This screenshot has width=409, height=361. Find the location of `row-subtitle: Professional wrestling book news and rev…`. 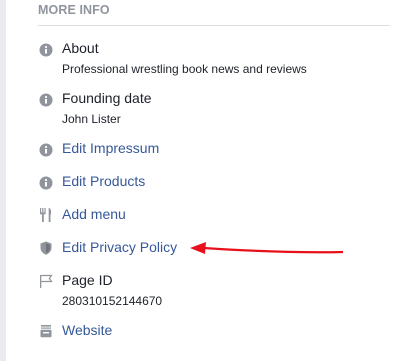

row-subtitle: Professional wrestling book news and rev… is located at coordinates (184, 69).